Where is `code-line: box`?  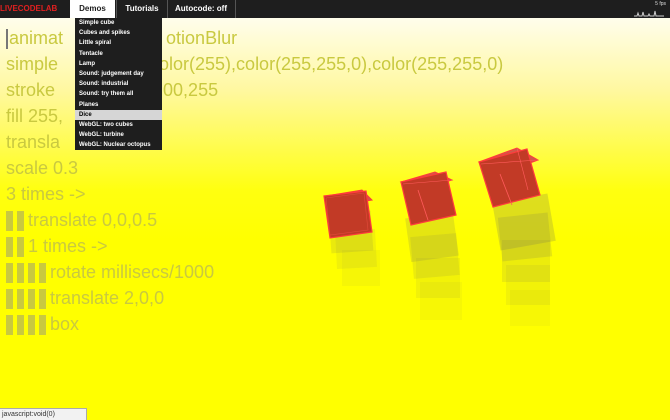
code-line: box is located at coordinates (254, 324).